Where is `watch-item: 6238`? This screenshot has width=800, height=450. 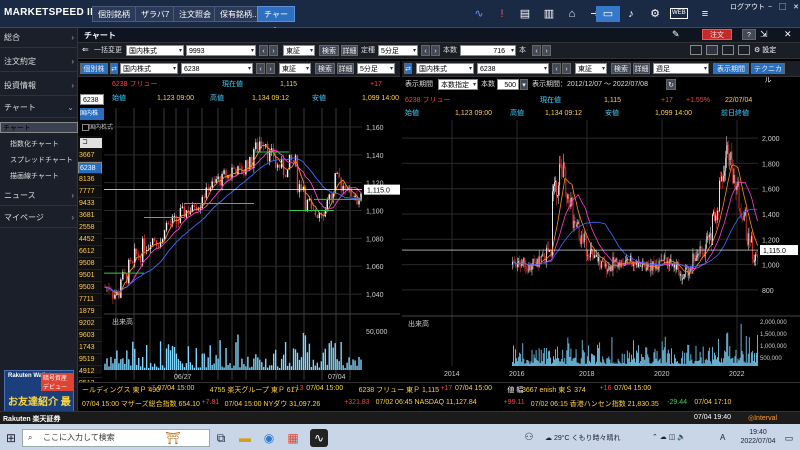
watch-item: 6238 is located at coordinates (90, 168).